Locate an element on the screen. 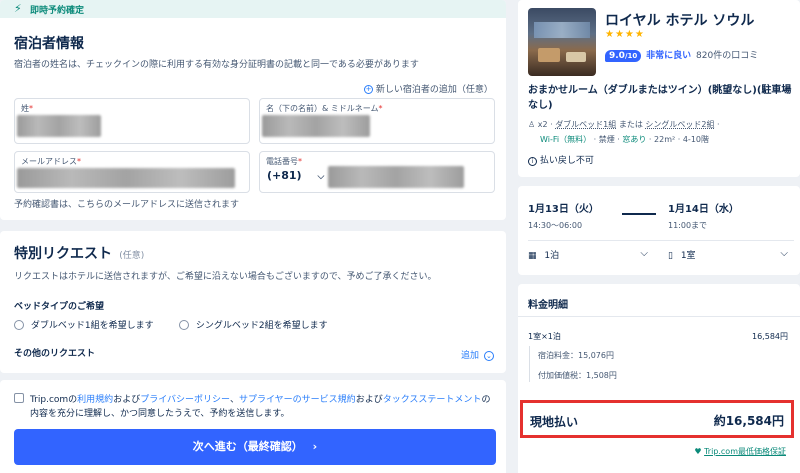 This screenshot has width=800, height=473. bed-option-twin-label: シングルベッド2組を希望します is located at coordinates (261, 326).